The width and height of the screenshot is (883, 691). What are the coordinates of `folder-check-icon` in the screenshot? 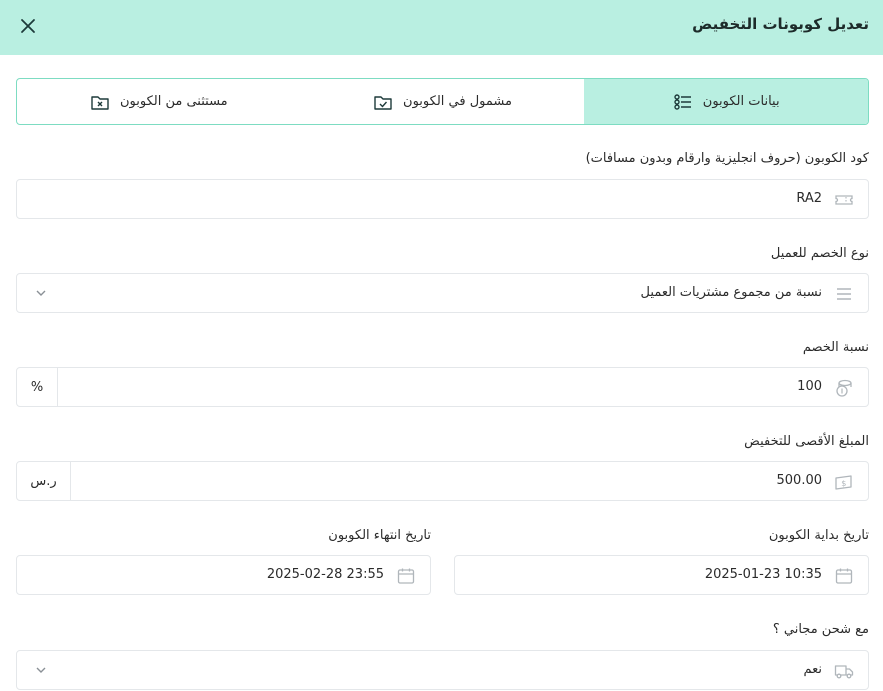 It's located at (383, 102).